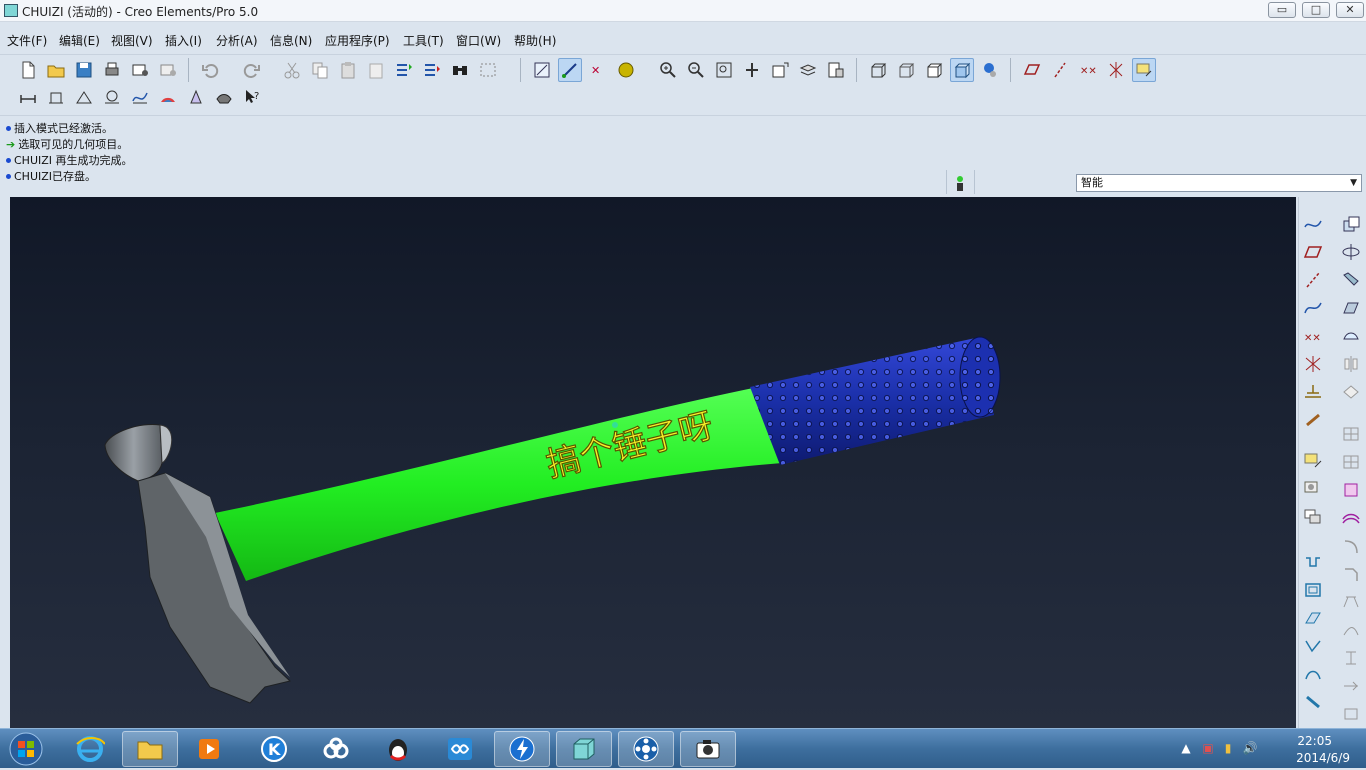  Describe the element at coordinates (376, 70) in the screenshot. I see `paste-special-icon` at that location.